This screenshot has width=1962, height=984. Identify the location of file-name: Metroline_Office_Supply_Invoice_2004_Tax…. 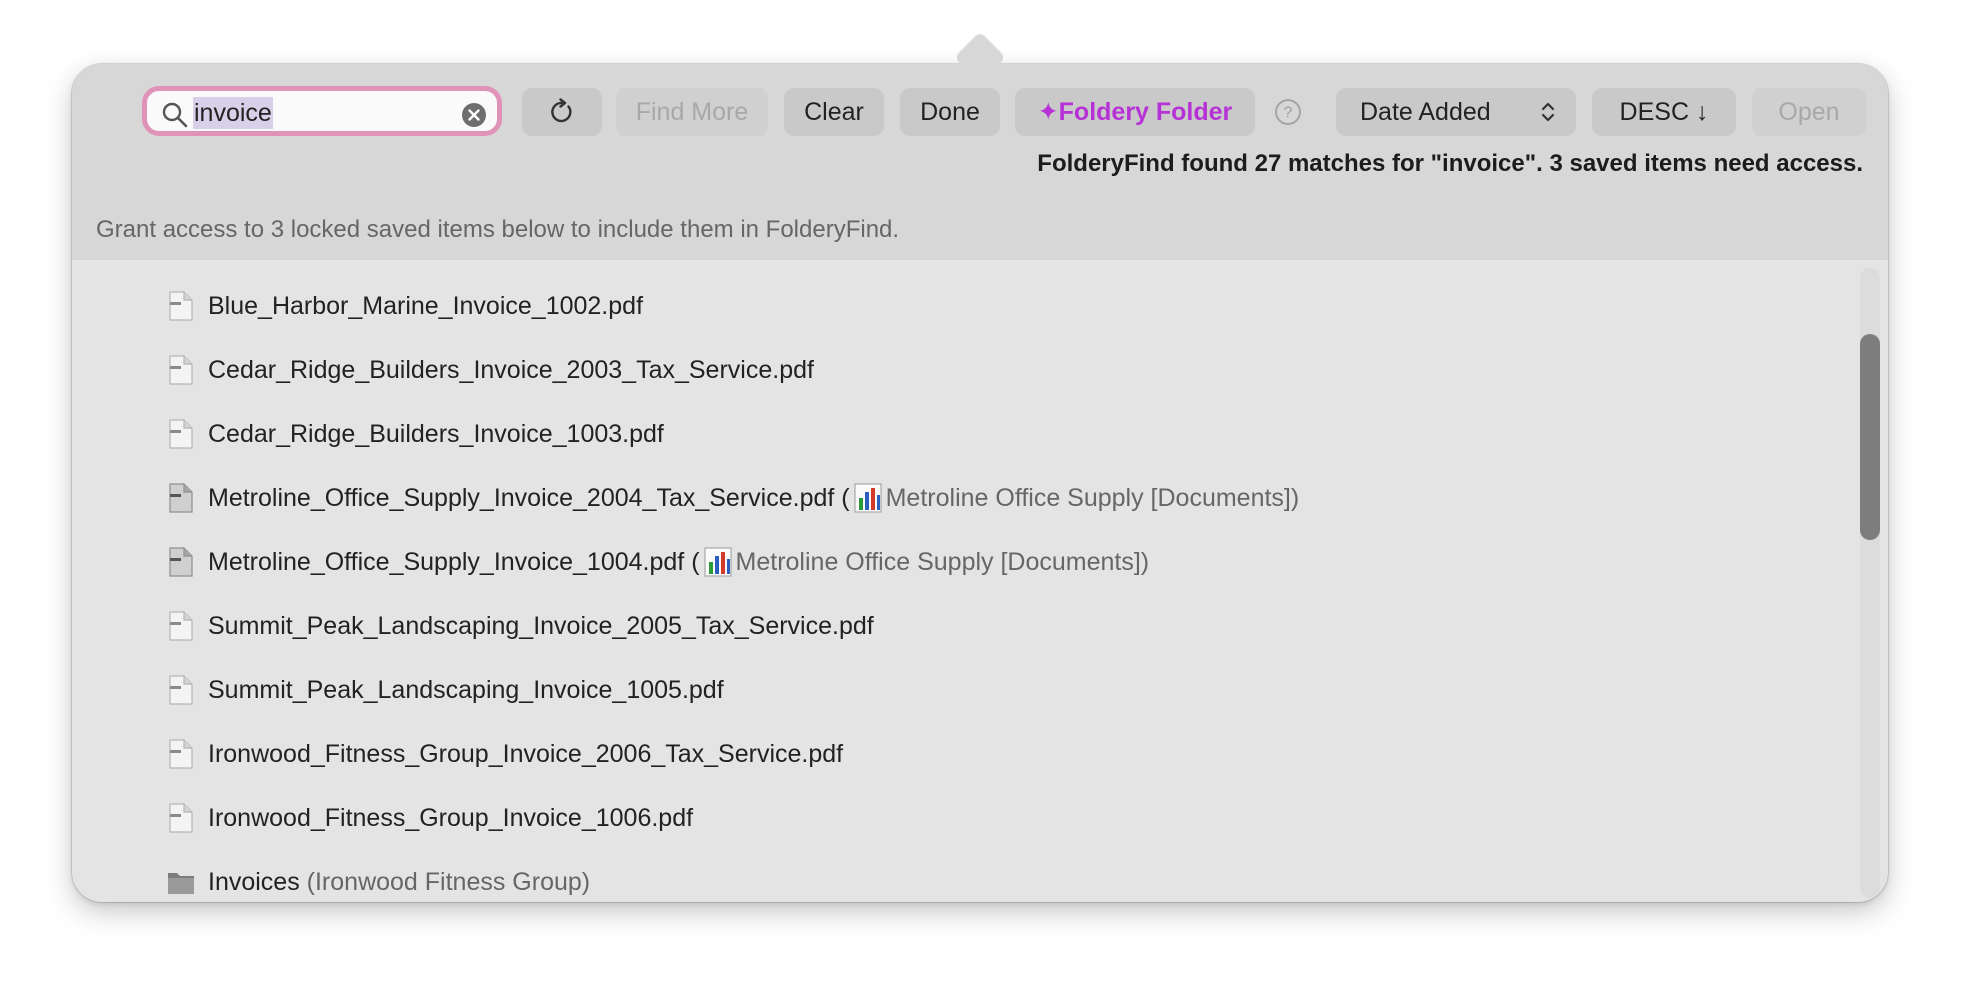
(521, 497).